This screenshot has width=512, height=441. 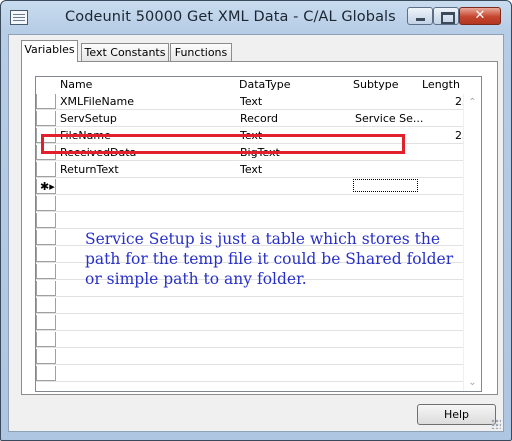 What do you see at coordinates (47, 186) in the screenshot?
I see `new-record-icon: ✱▸` at bounding box center [47, 186].